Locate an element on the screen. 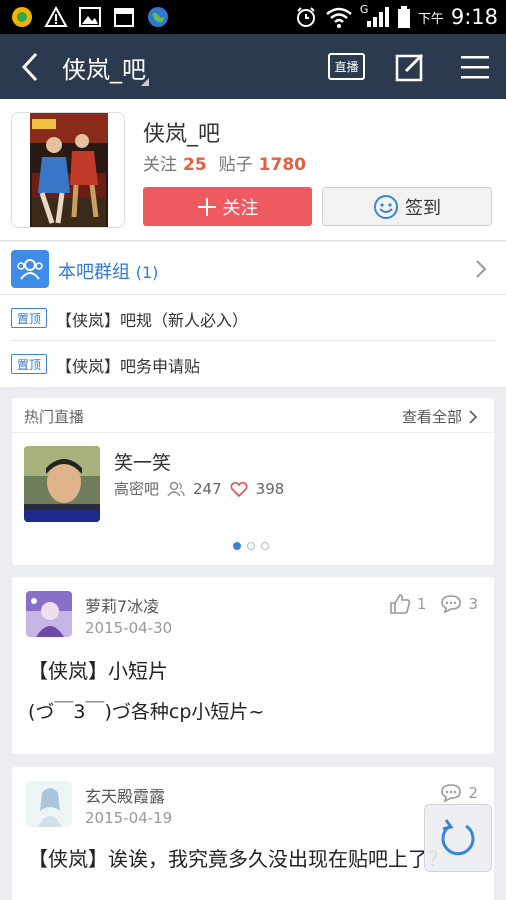  like-count: 398 is located at coordinates (270, 488).